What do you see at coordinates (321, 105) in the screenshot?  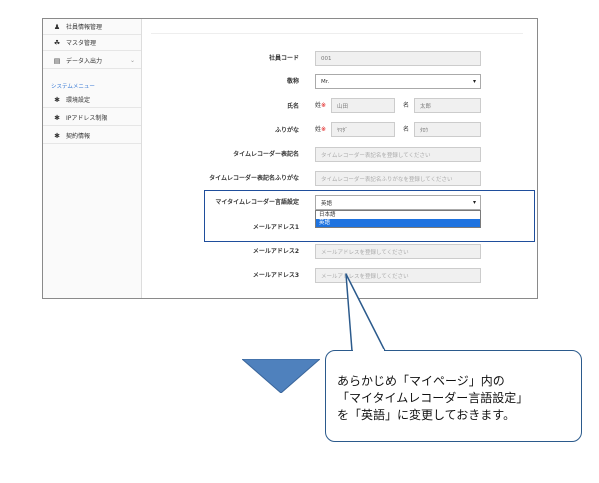 I see `last-name-prefix: 姓※` at bounding box center [321, 105].